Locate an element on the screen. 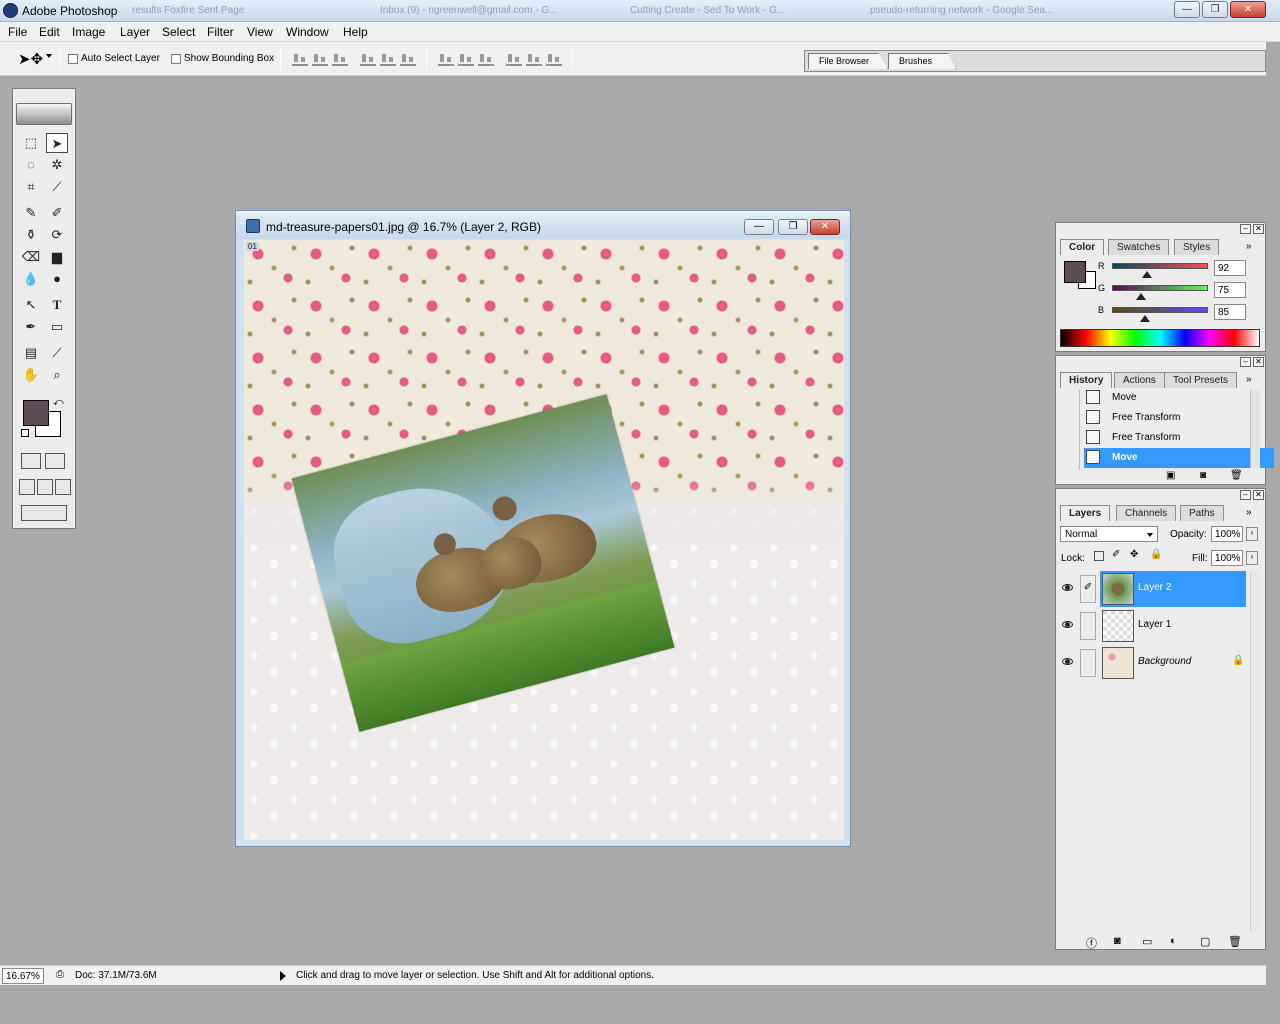 This screenshot has width=1280, height=1024. menu-edit: Edit is located at coordinates (49, 32).